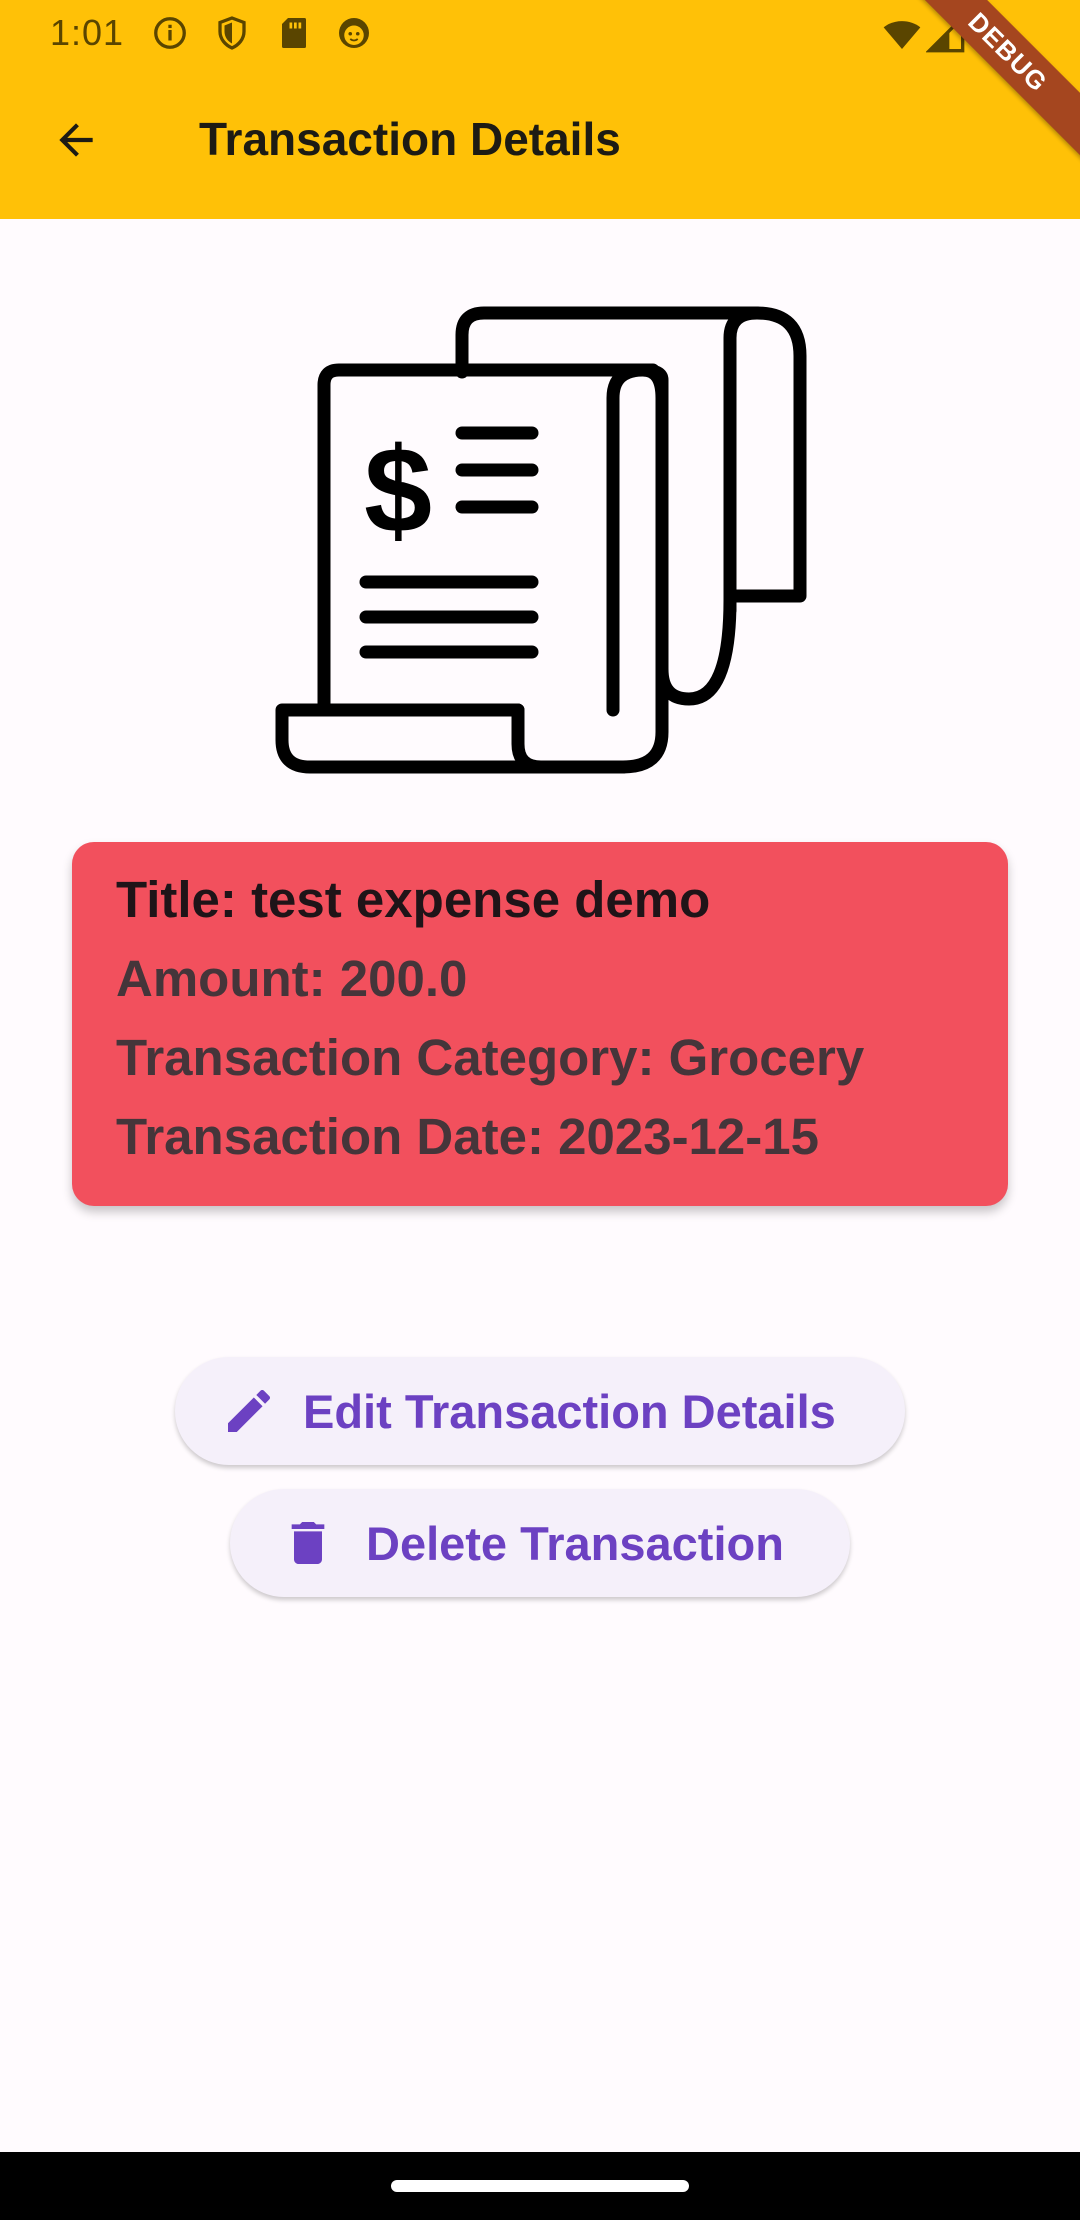 The width and height of the screenshot is (1080, 2220). I want to click on shield-icon, so click(232, 33).